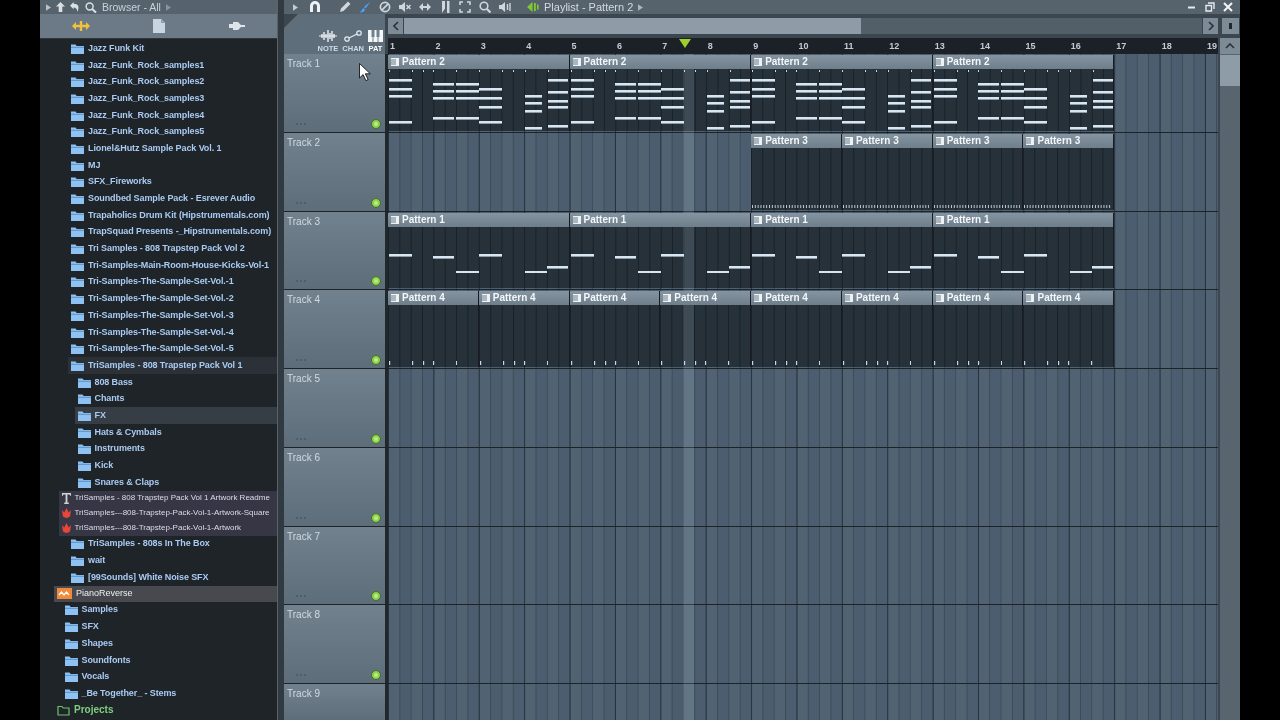  What do you see at coordinates (87, 677) in the screenshot?
I see `folder-item: Vocals` at bounding box center [87, 677].